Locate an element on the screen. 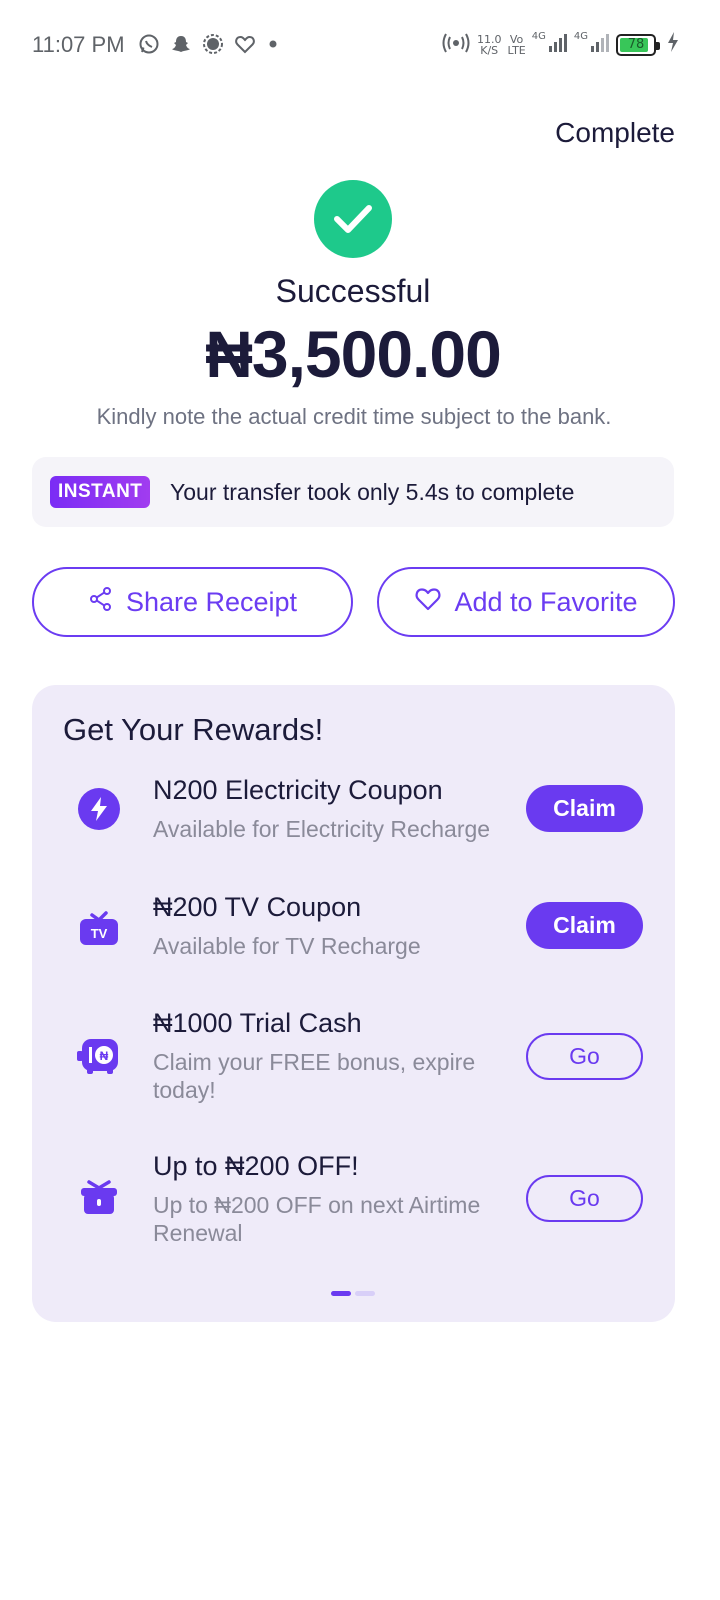  notification-icons is located at coordinates (209, 44).